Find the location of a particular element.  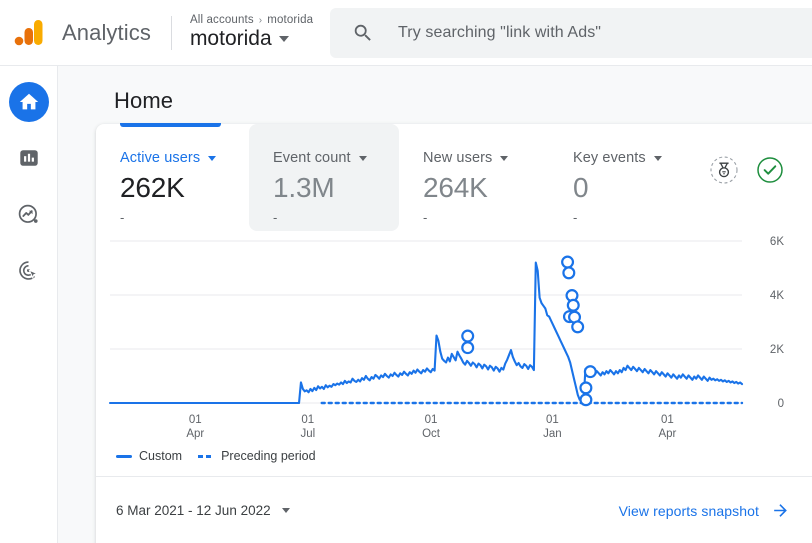

account-selector: All accounts › motorida motorida is located at coordinates (265, 32).